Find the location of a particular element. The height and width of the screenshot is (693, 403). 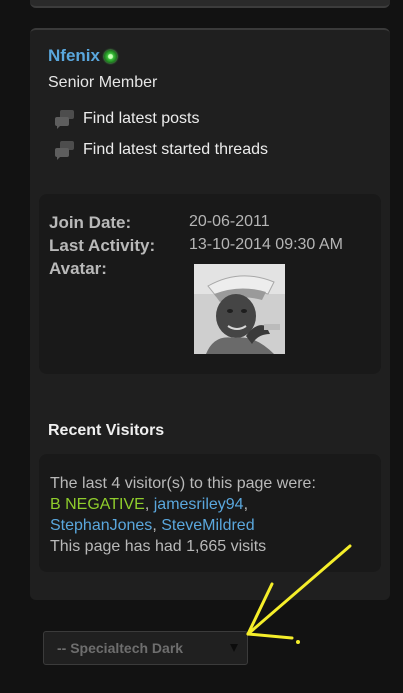

avatar is located at coordinates (239, 309).